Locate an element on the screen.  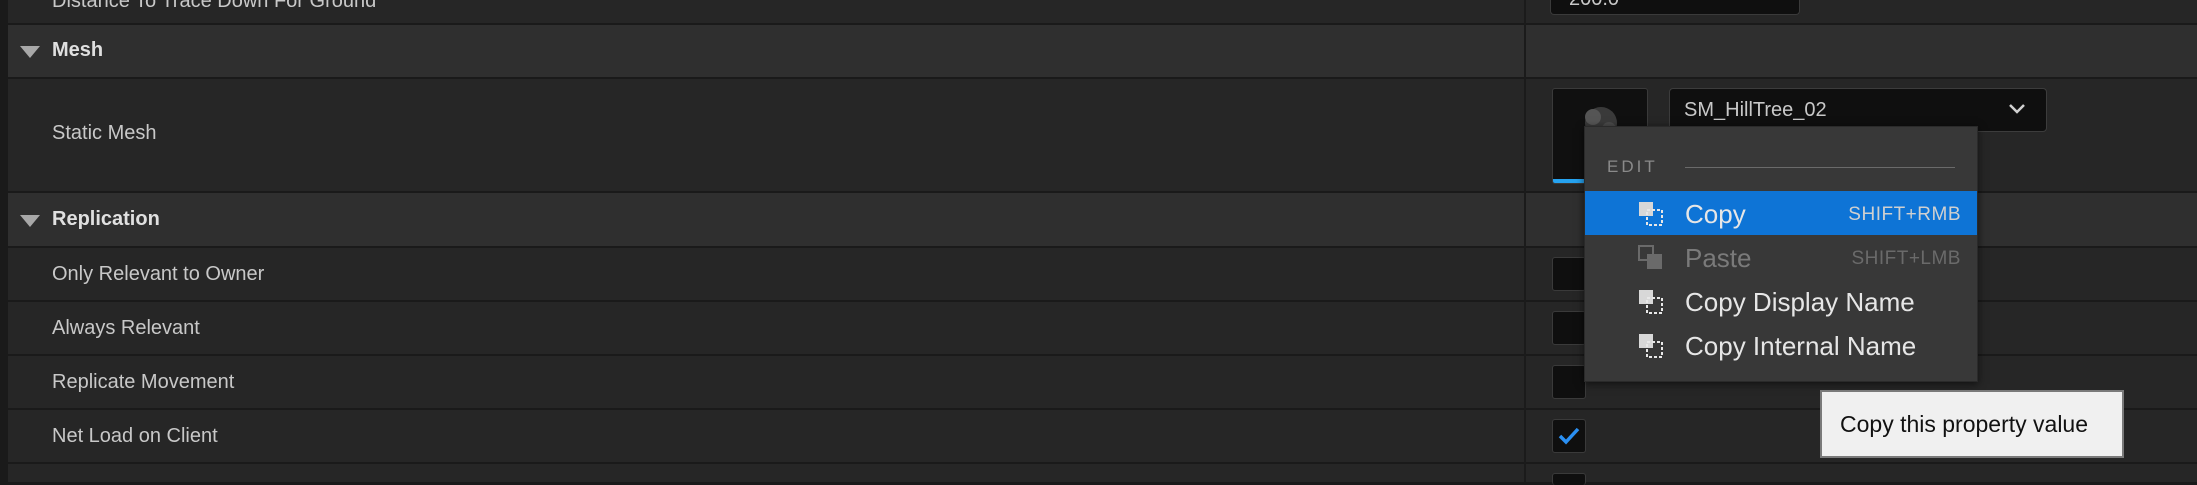
property-label: Always Relevant is located at coordinates (126, 328).